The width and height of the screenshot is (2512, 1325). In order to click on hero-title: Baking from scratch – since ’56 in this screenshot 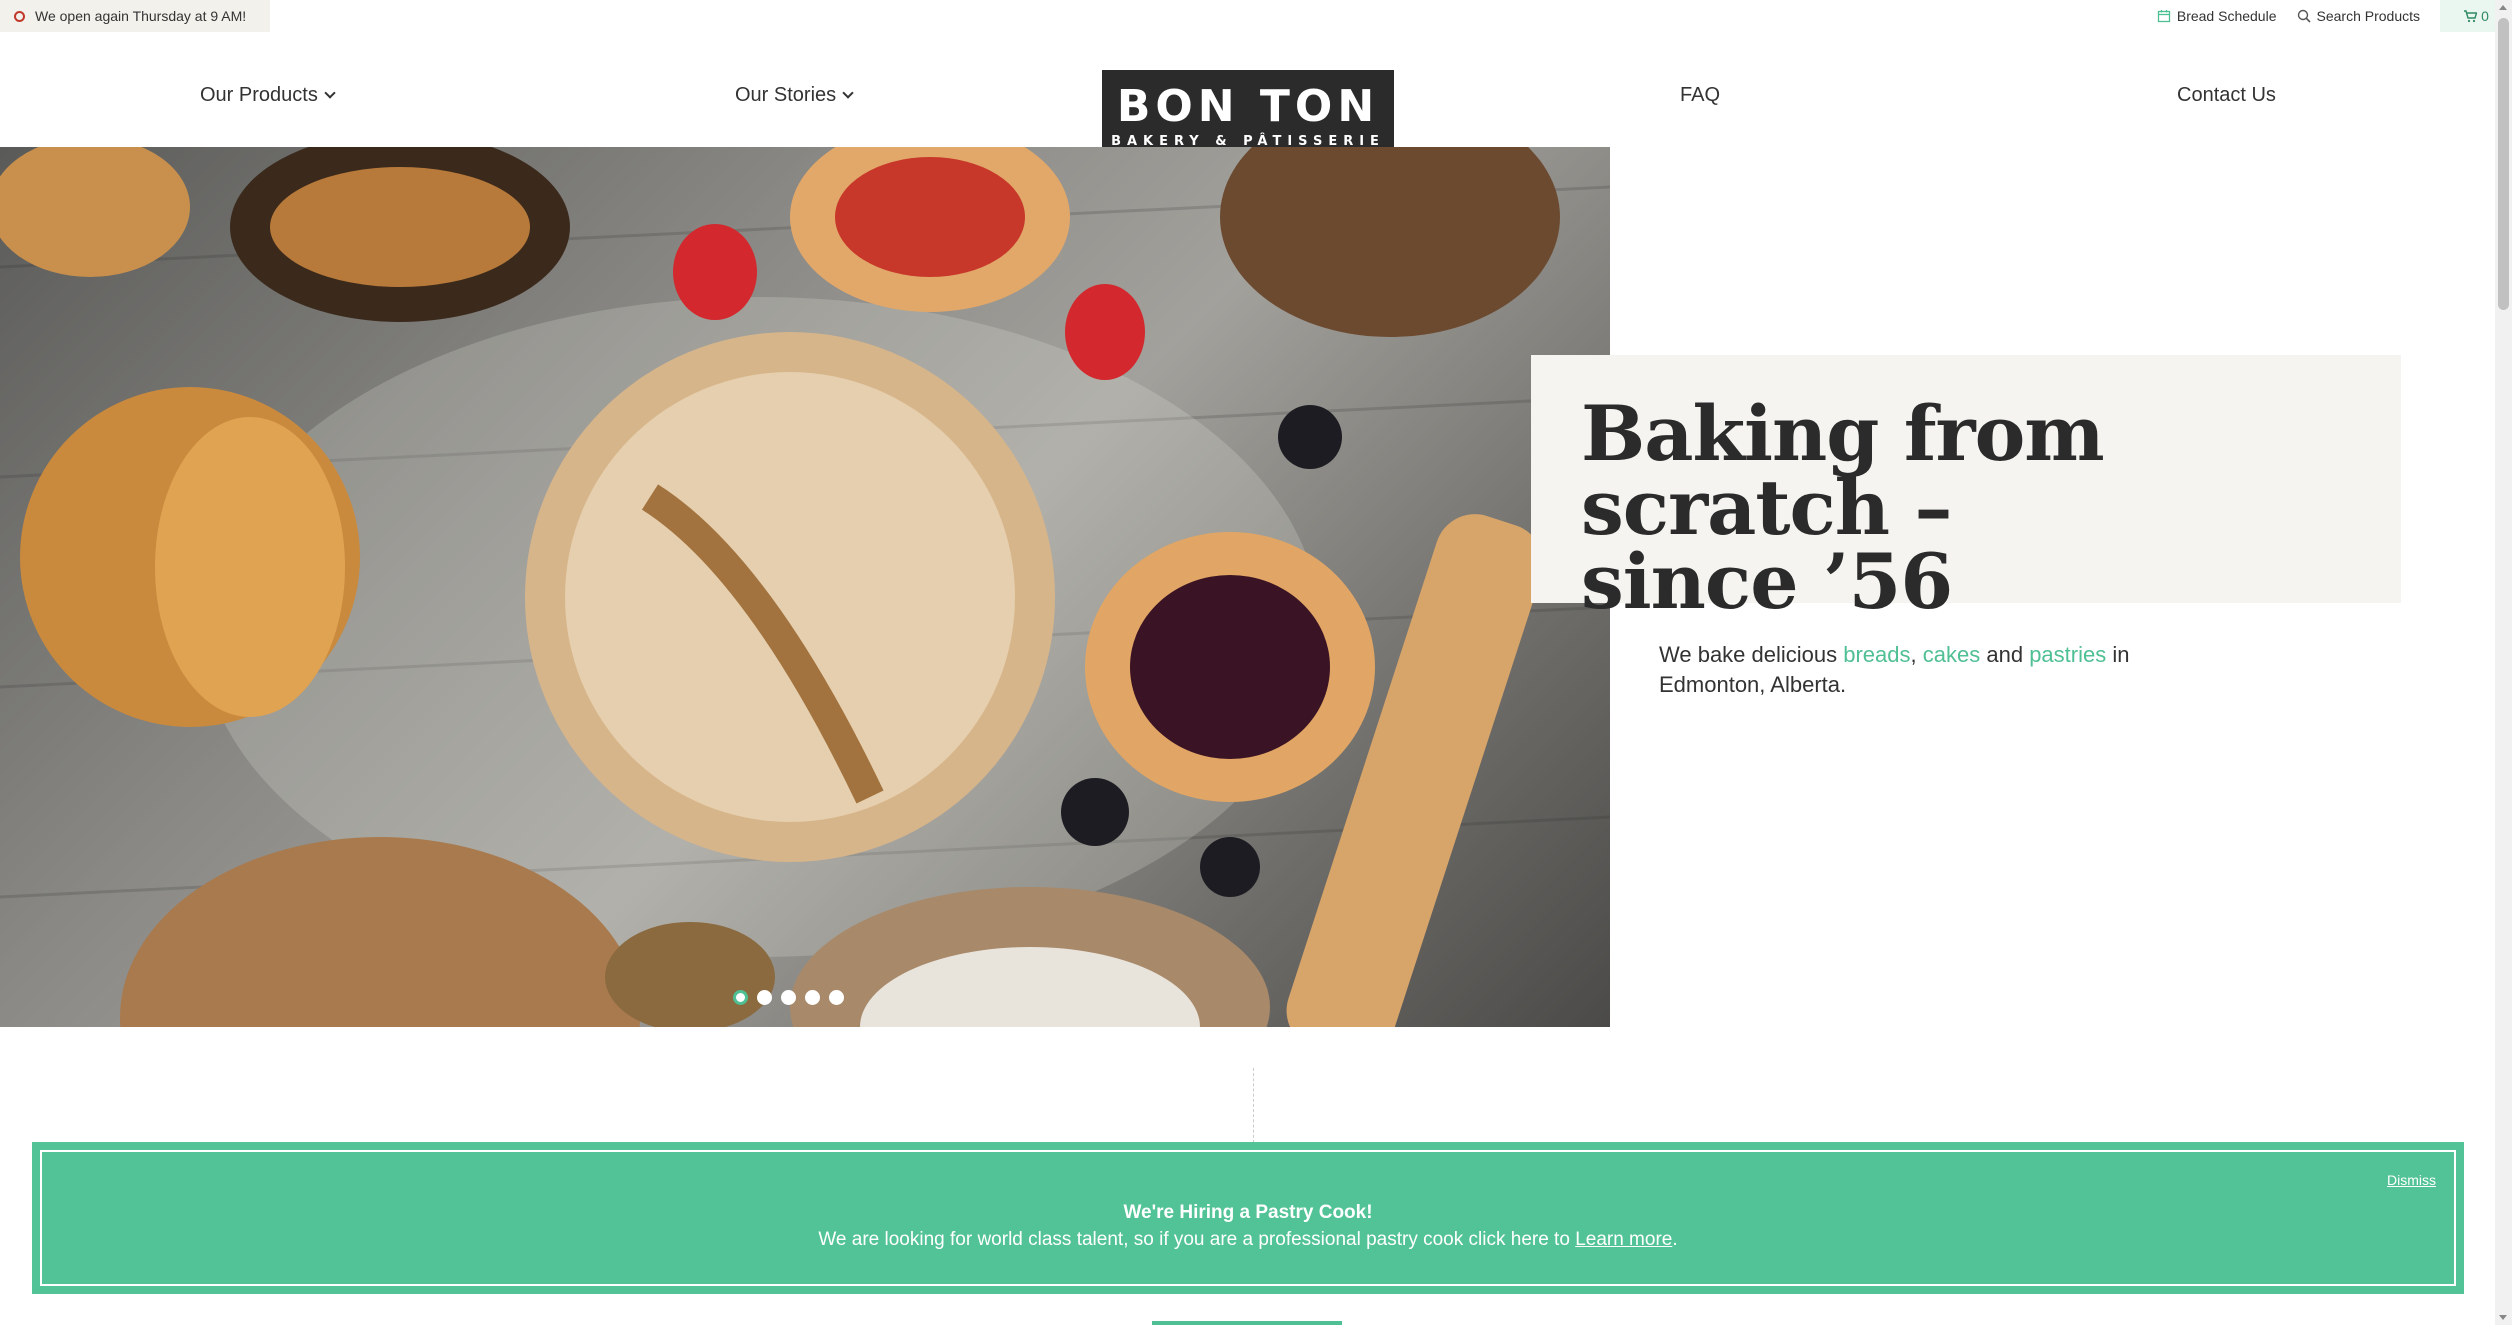, I will do `click(1966, 508)`.